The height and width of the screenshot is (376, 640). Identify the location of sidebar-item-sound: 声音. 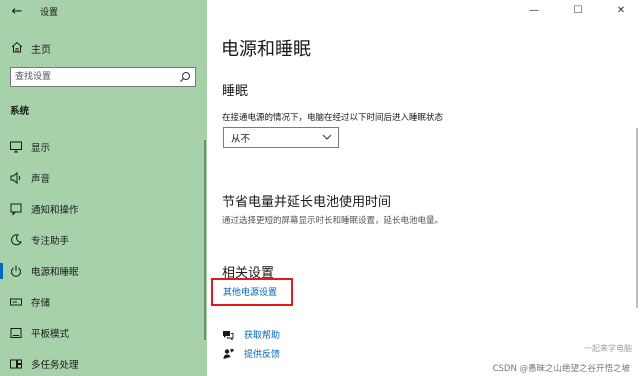
(103, 178).